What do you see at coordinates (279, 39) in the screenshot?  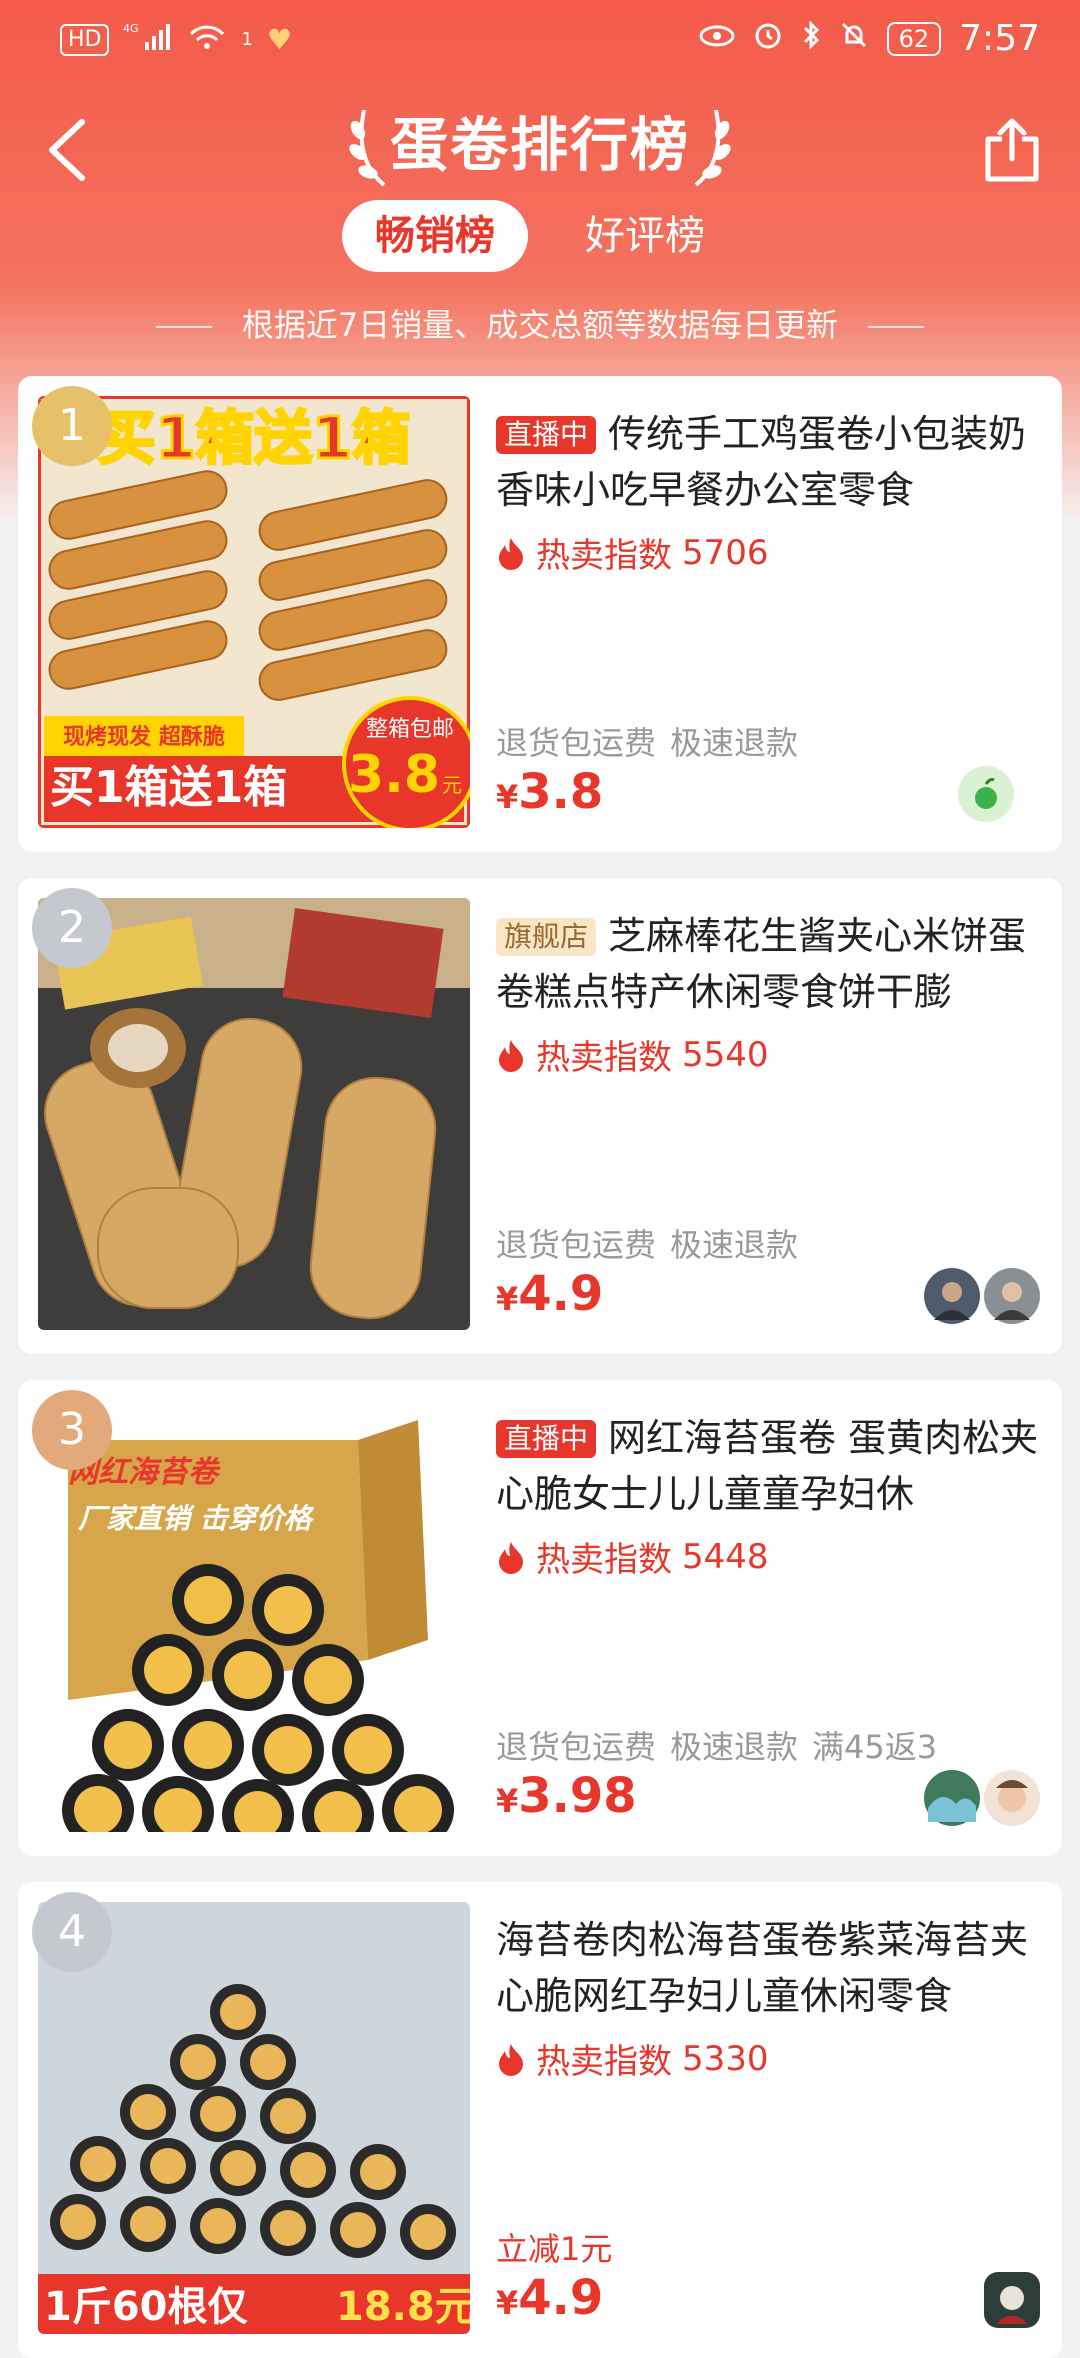 I see `health-app-icon: ♥` at bounding box center [279, 39].